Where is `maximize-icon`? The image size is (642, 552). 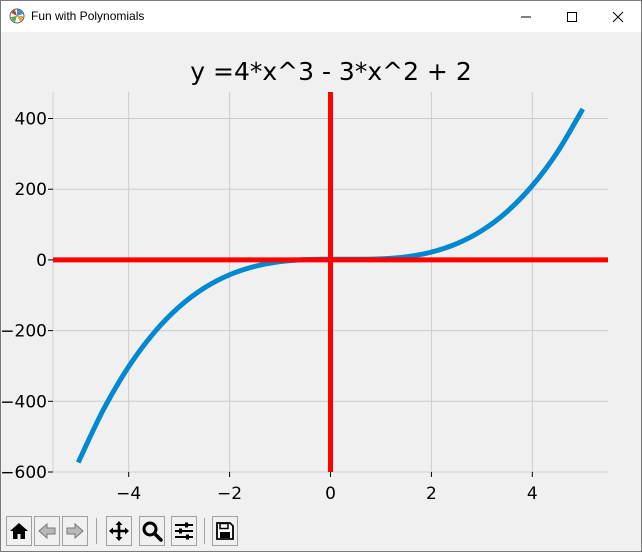
maximize-icon is located at coordinates (572, 16).